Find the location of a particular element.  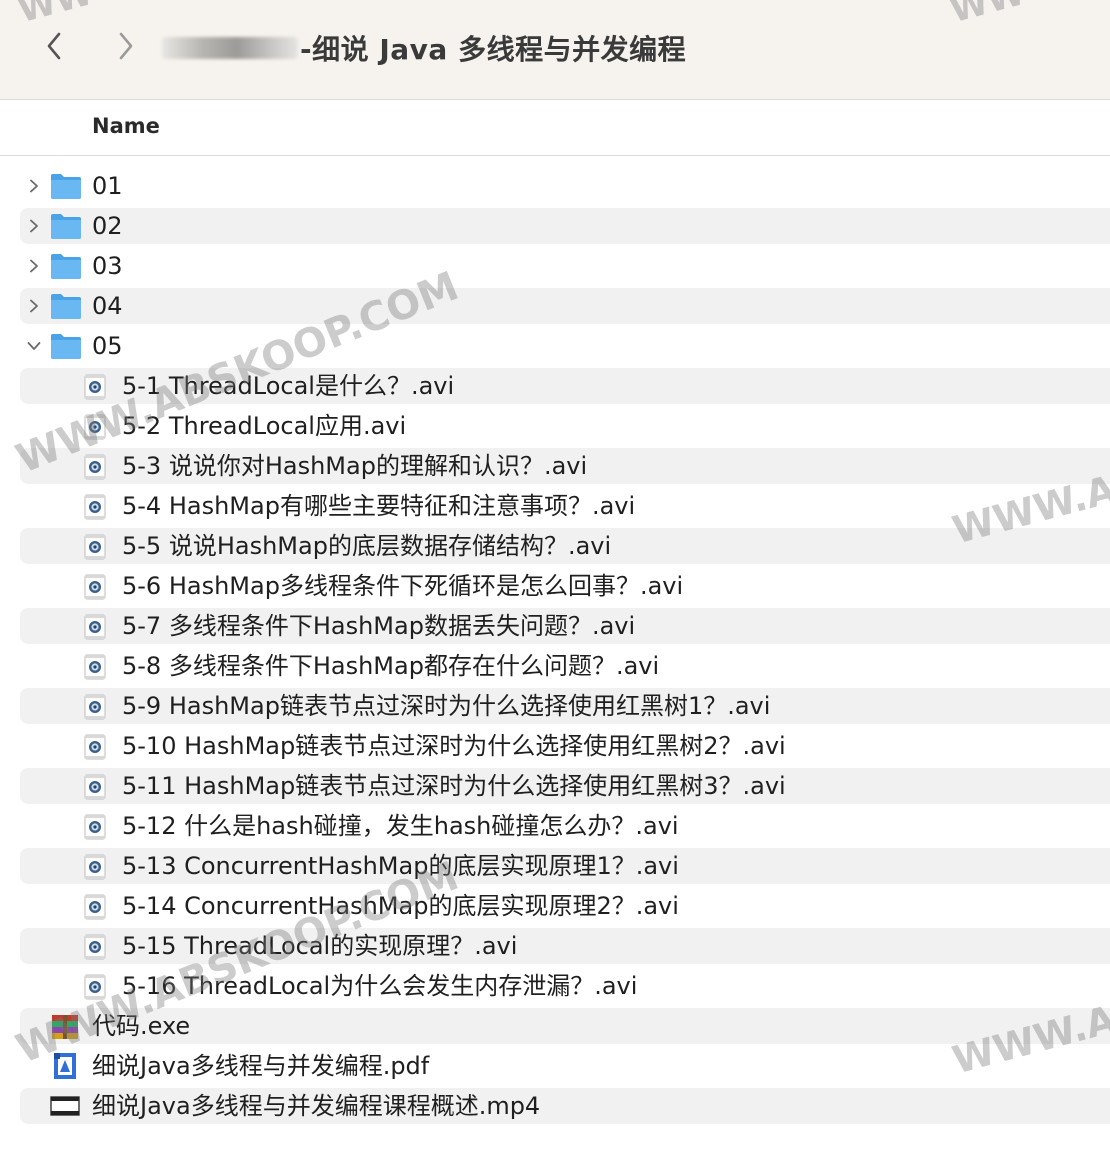

name-column-header: Name is located at coordinates (126, 126).